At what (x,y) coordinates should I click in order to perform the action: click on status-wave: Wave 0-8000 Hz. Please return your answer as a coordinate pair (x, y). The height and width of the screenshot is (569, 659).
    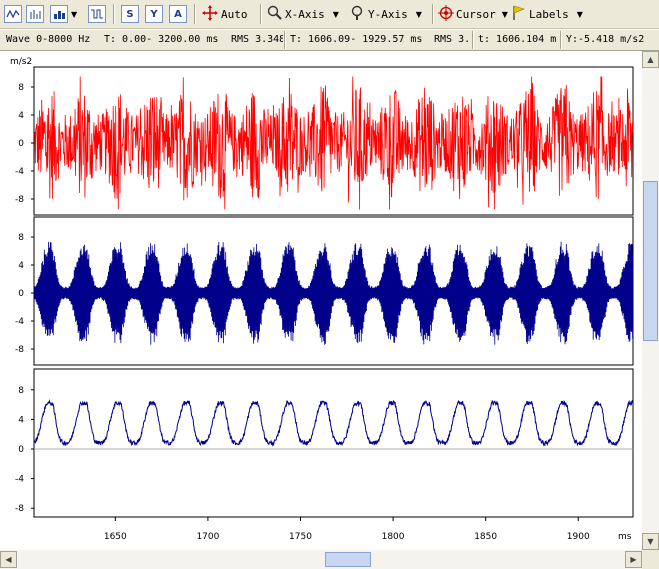
    Looking at the image, I should click on (48, 39).